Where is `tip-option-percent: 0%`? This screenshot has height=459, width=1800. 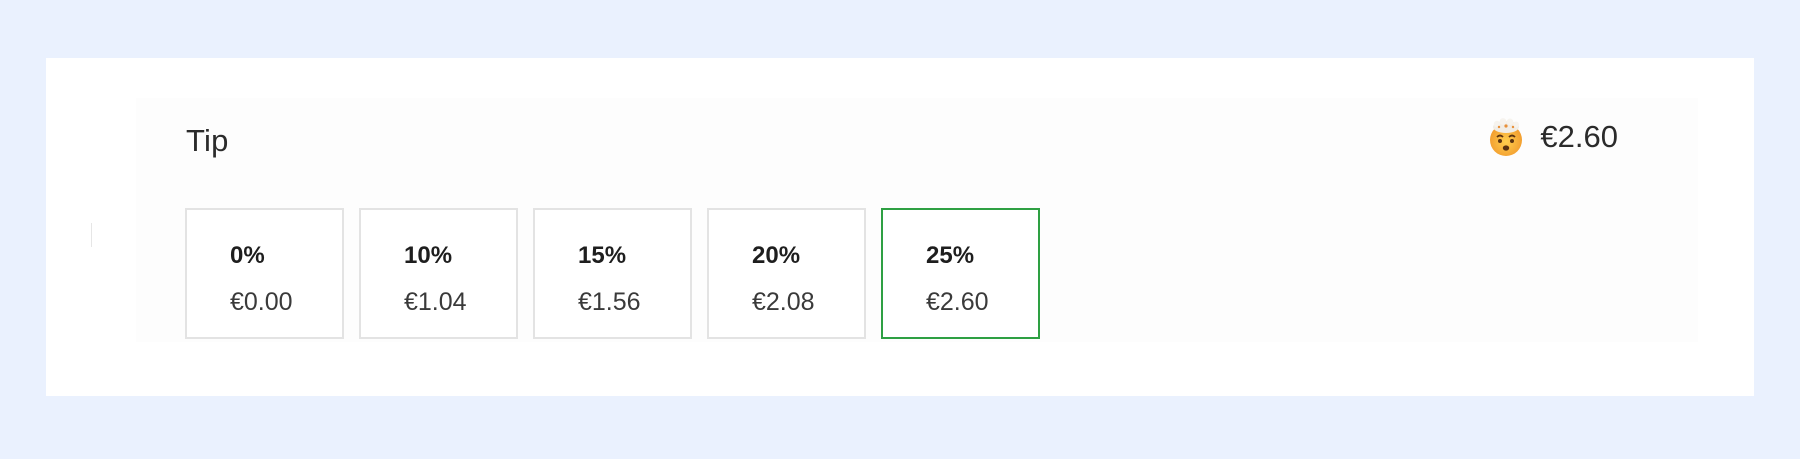
tip-option-percent: 0% is located at coordinates (247, 255).